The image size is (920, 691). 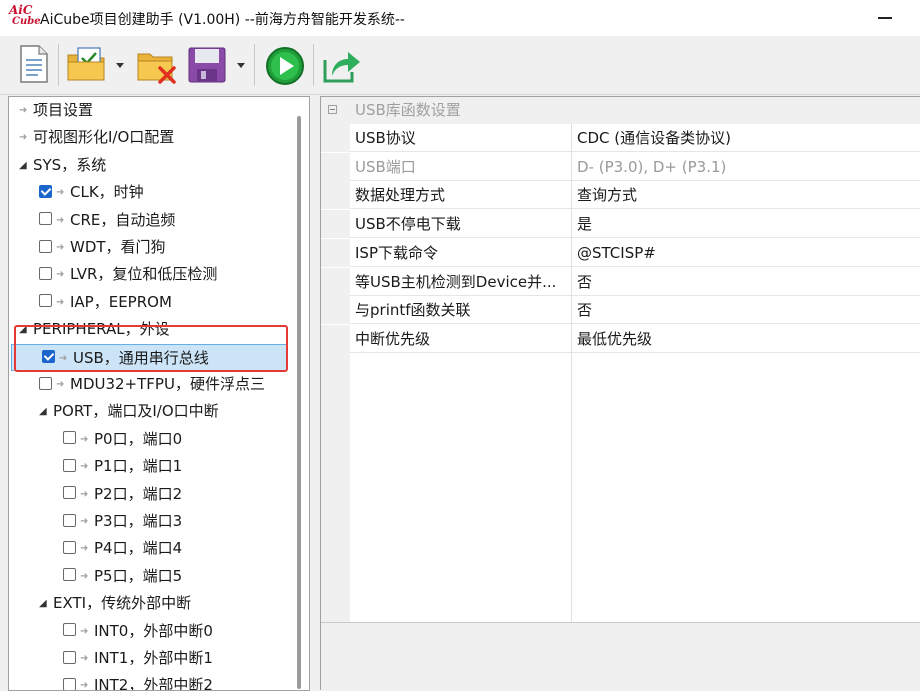 What do you see at coordinates (620, 310) in the screenshot?
I see `property-row: 与printf函数关联 否` at bounding box center [620, 310].